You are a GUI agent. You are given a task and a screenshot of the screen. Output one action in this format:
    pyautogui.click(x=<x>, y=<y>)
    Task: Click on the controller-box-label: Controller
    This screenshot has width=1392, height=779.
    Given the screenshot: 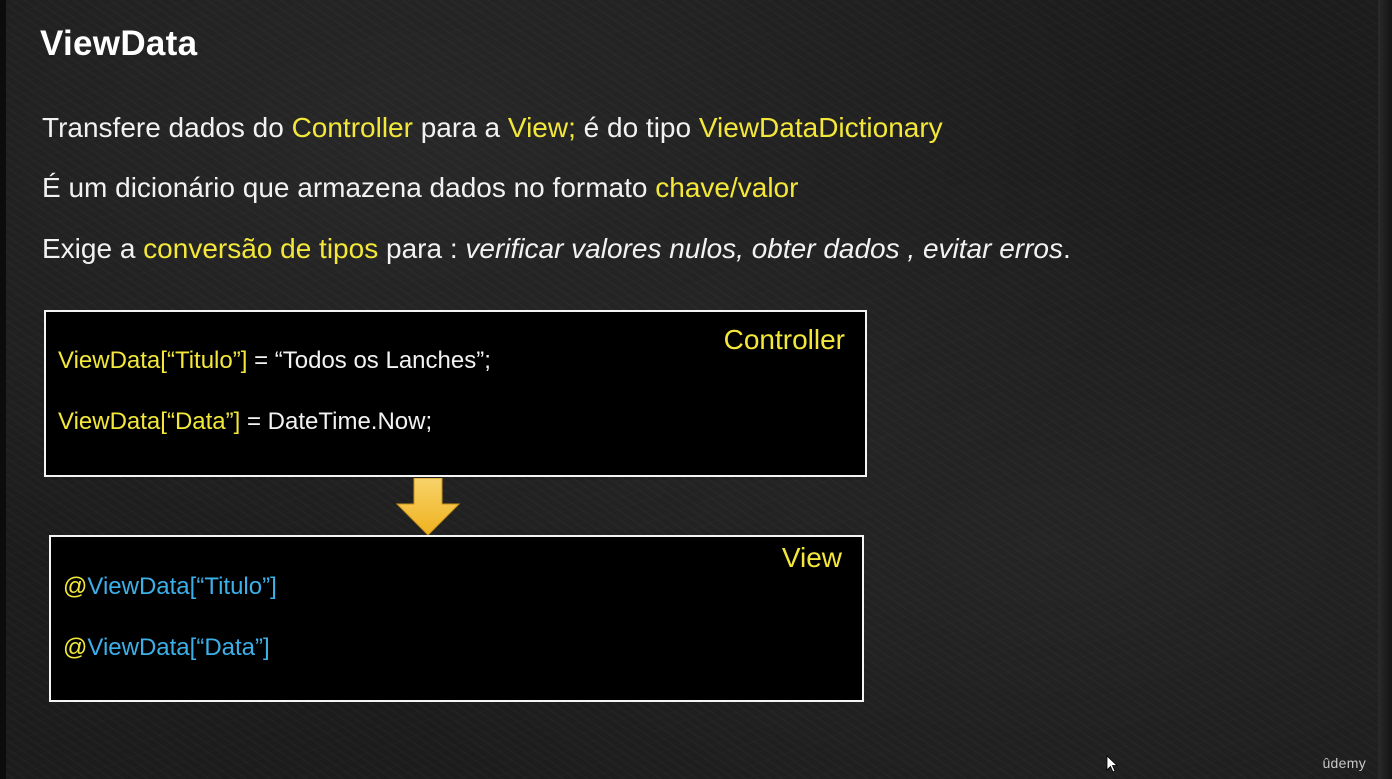 What is the action you would take?
    pyautogui.click(x=784, y=339)
    